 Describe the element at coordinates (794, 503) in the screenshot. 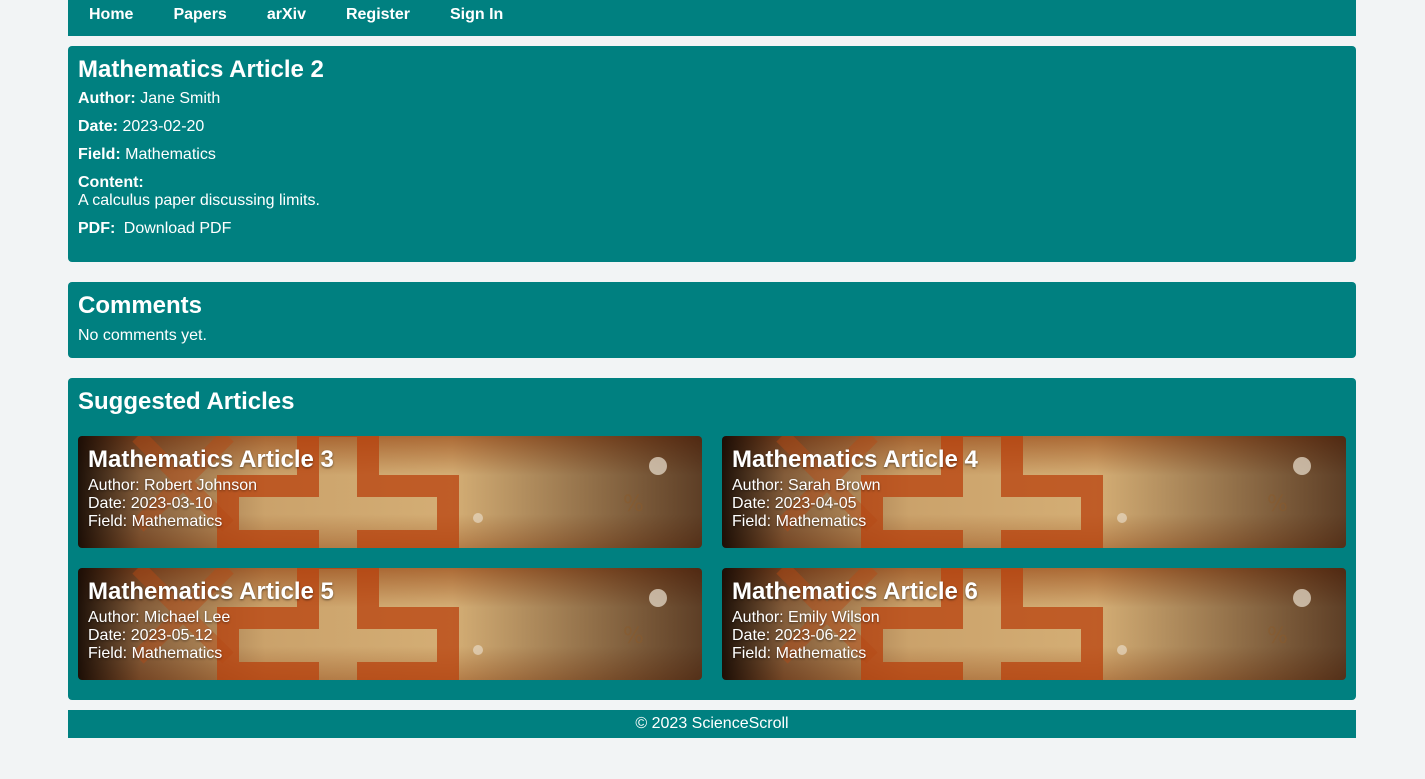

I see `card-date: Date: 2023-04-05` at that location.